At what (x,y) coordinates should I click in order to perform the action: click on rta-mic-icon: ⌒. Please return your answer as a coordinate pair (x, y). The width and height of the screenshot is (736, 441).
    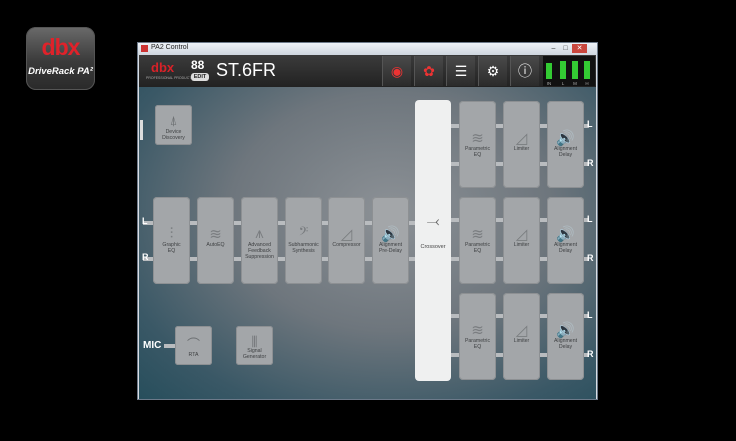
    Looking at the image, I should click on (193, 344).